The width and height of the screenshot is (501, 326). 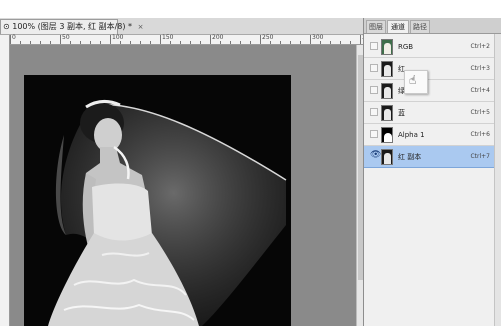 What do you see at coordinates (432, 157) in the screenshot?
I see `channel-row: 👁 红 副本 Ctrl+7` at bounding box center [432, 157].